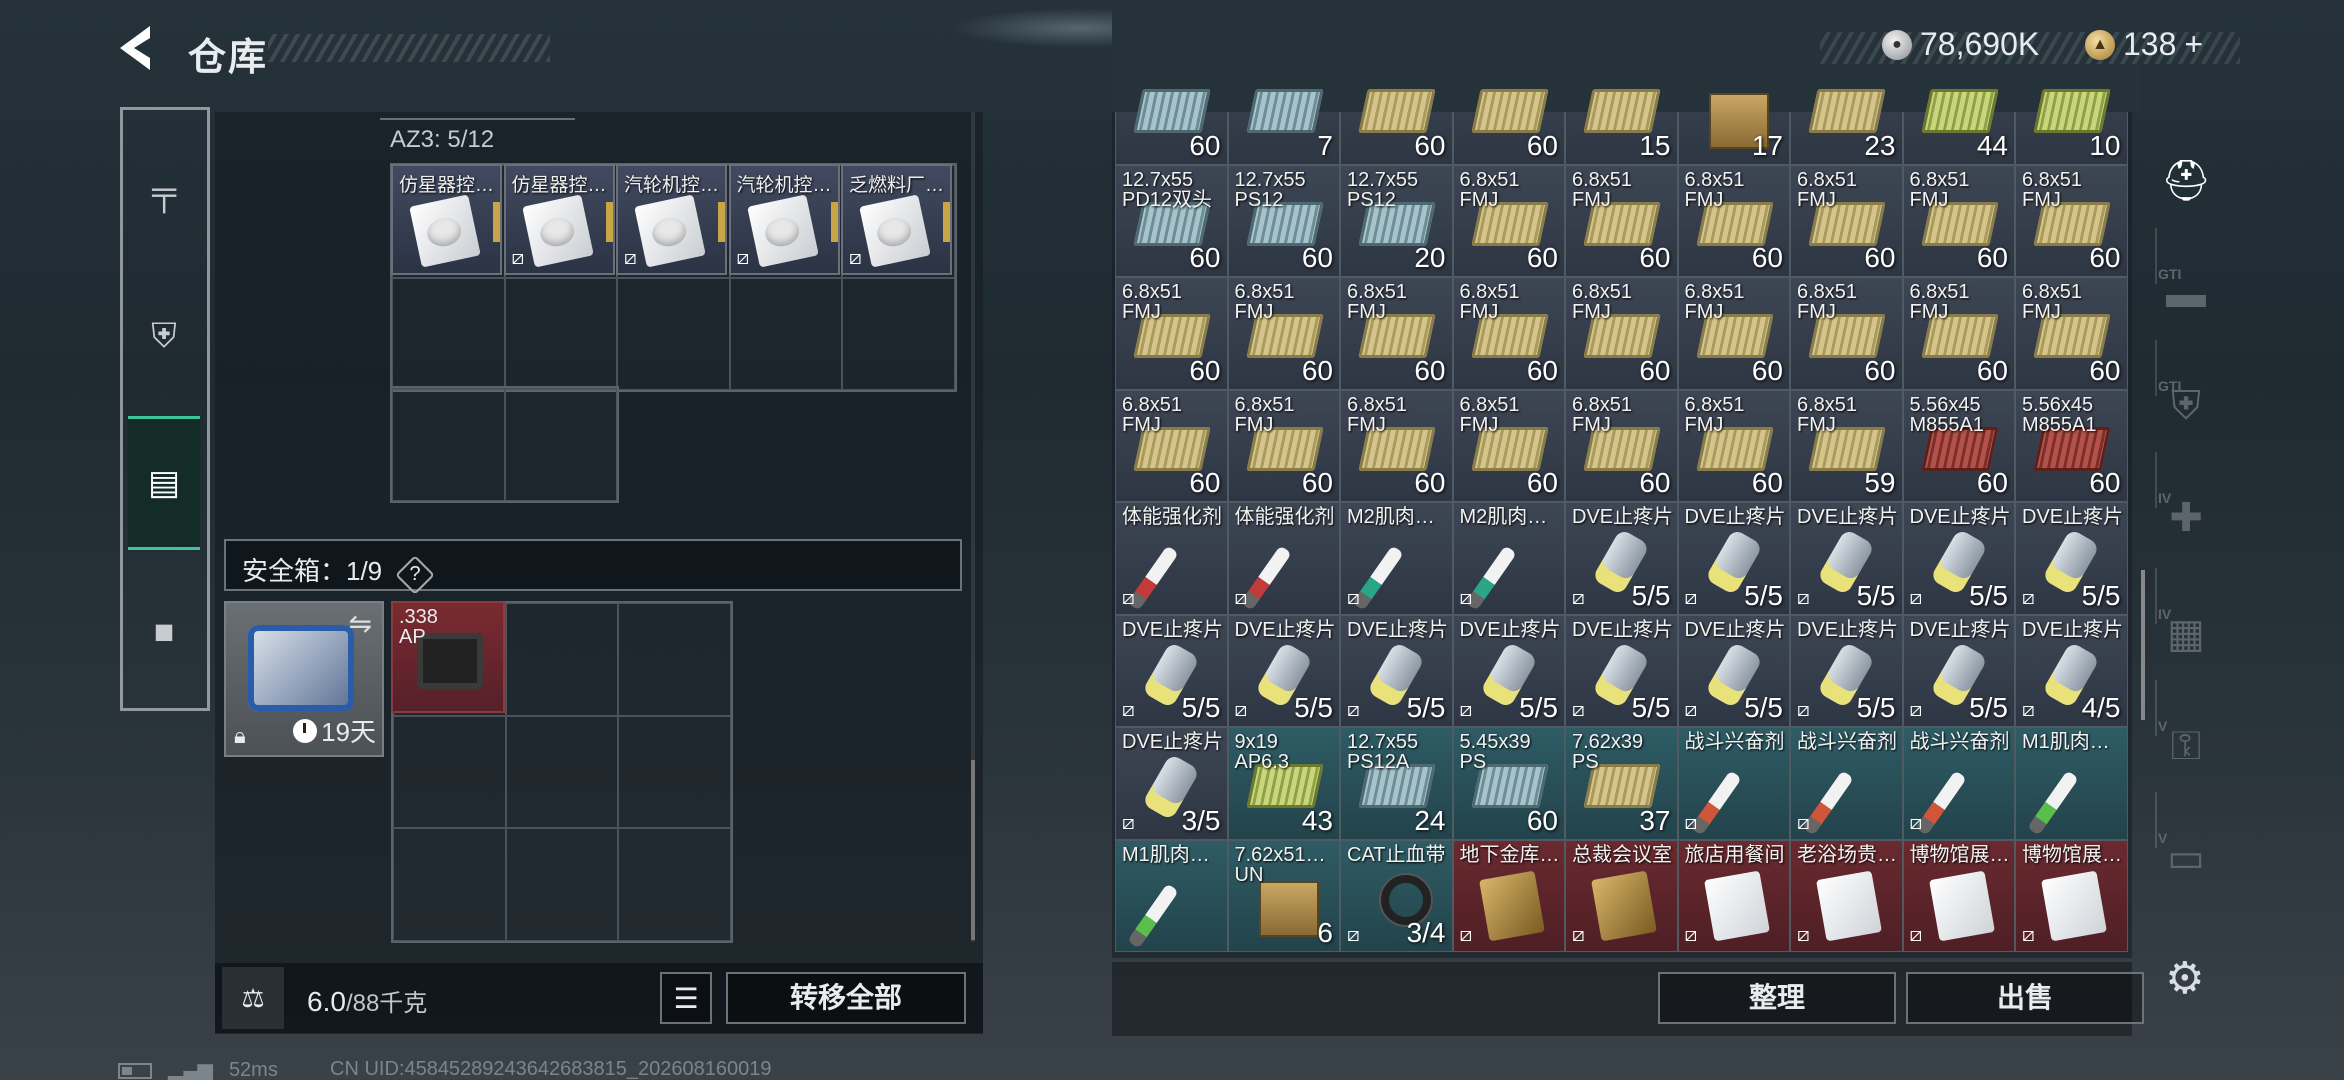  Describe the element at coordinates (2186, 294) in the screenshot. I see `right-nav-gun-tier: GTI ▬` at that location.